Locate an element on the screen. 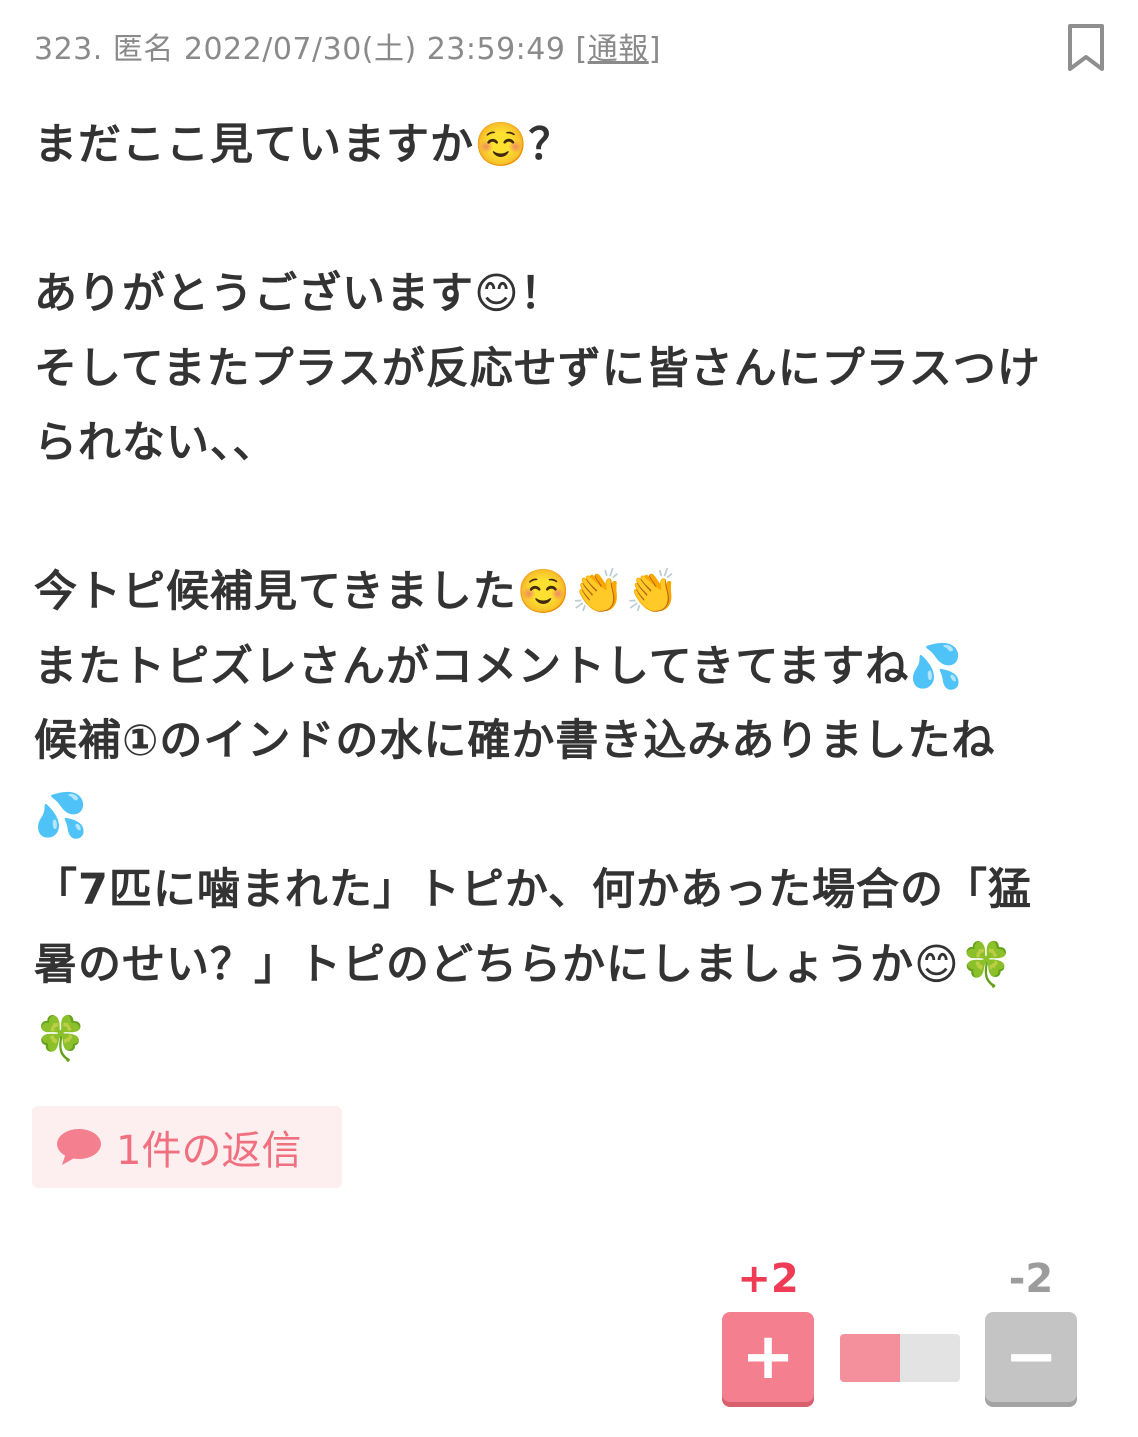 The image size is (1138, 1437). comment-meta: 323. 匿名 2022/07/30(土) 23:59:49 [ is located at coordinates (311, 49).